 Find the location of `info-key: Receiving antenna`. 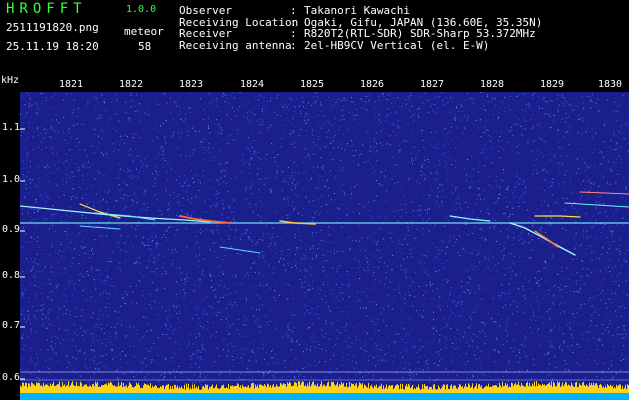

info-key: Receiving antenna is located at coordinates (235, 45).